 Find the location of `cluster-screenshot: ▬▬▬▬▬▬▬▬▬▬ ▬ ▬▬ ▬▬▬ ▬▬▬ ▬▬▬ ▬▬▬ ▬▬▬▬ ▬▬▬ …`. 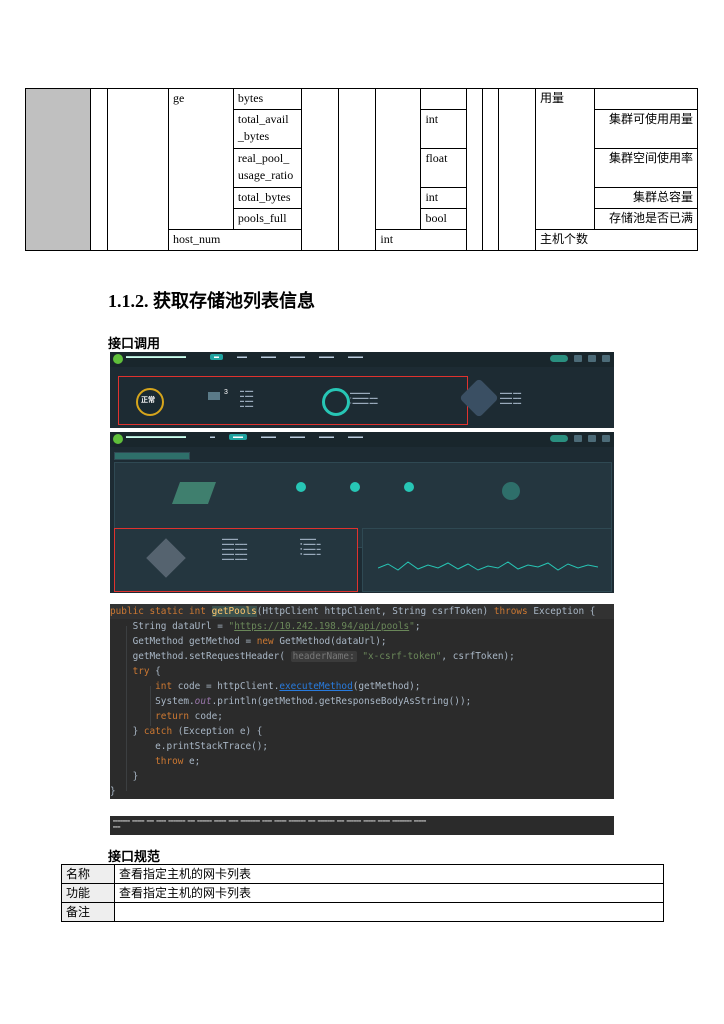

cluster-screenshot: ▬▬▬▬▬▬▬▬▬▬ ▬ ▬▬ ▬▬▬ ▬▬▬ ▬▬▬ ▬▬▬ ▬▬▬▬ ▬▬▬ … is located at coordinates (362, 512).